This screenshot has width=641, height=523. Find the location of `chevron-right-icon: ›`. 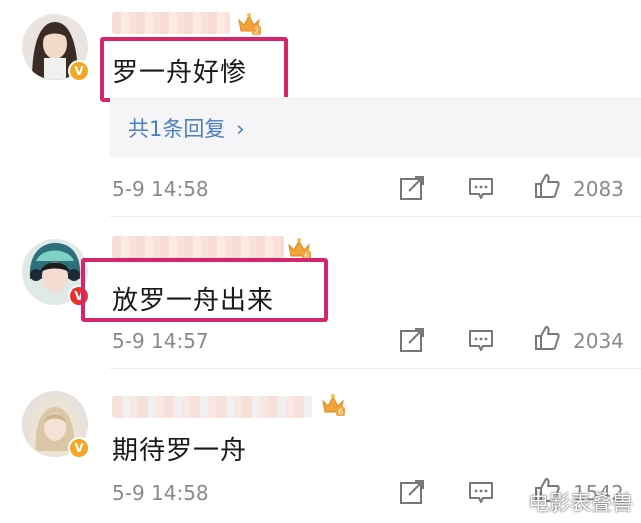

chevron-right-icon: › is located at coordinates (240, 129).